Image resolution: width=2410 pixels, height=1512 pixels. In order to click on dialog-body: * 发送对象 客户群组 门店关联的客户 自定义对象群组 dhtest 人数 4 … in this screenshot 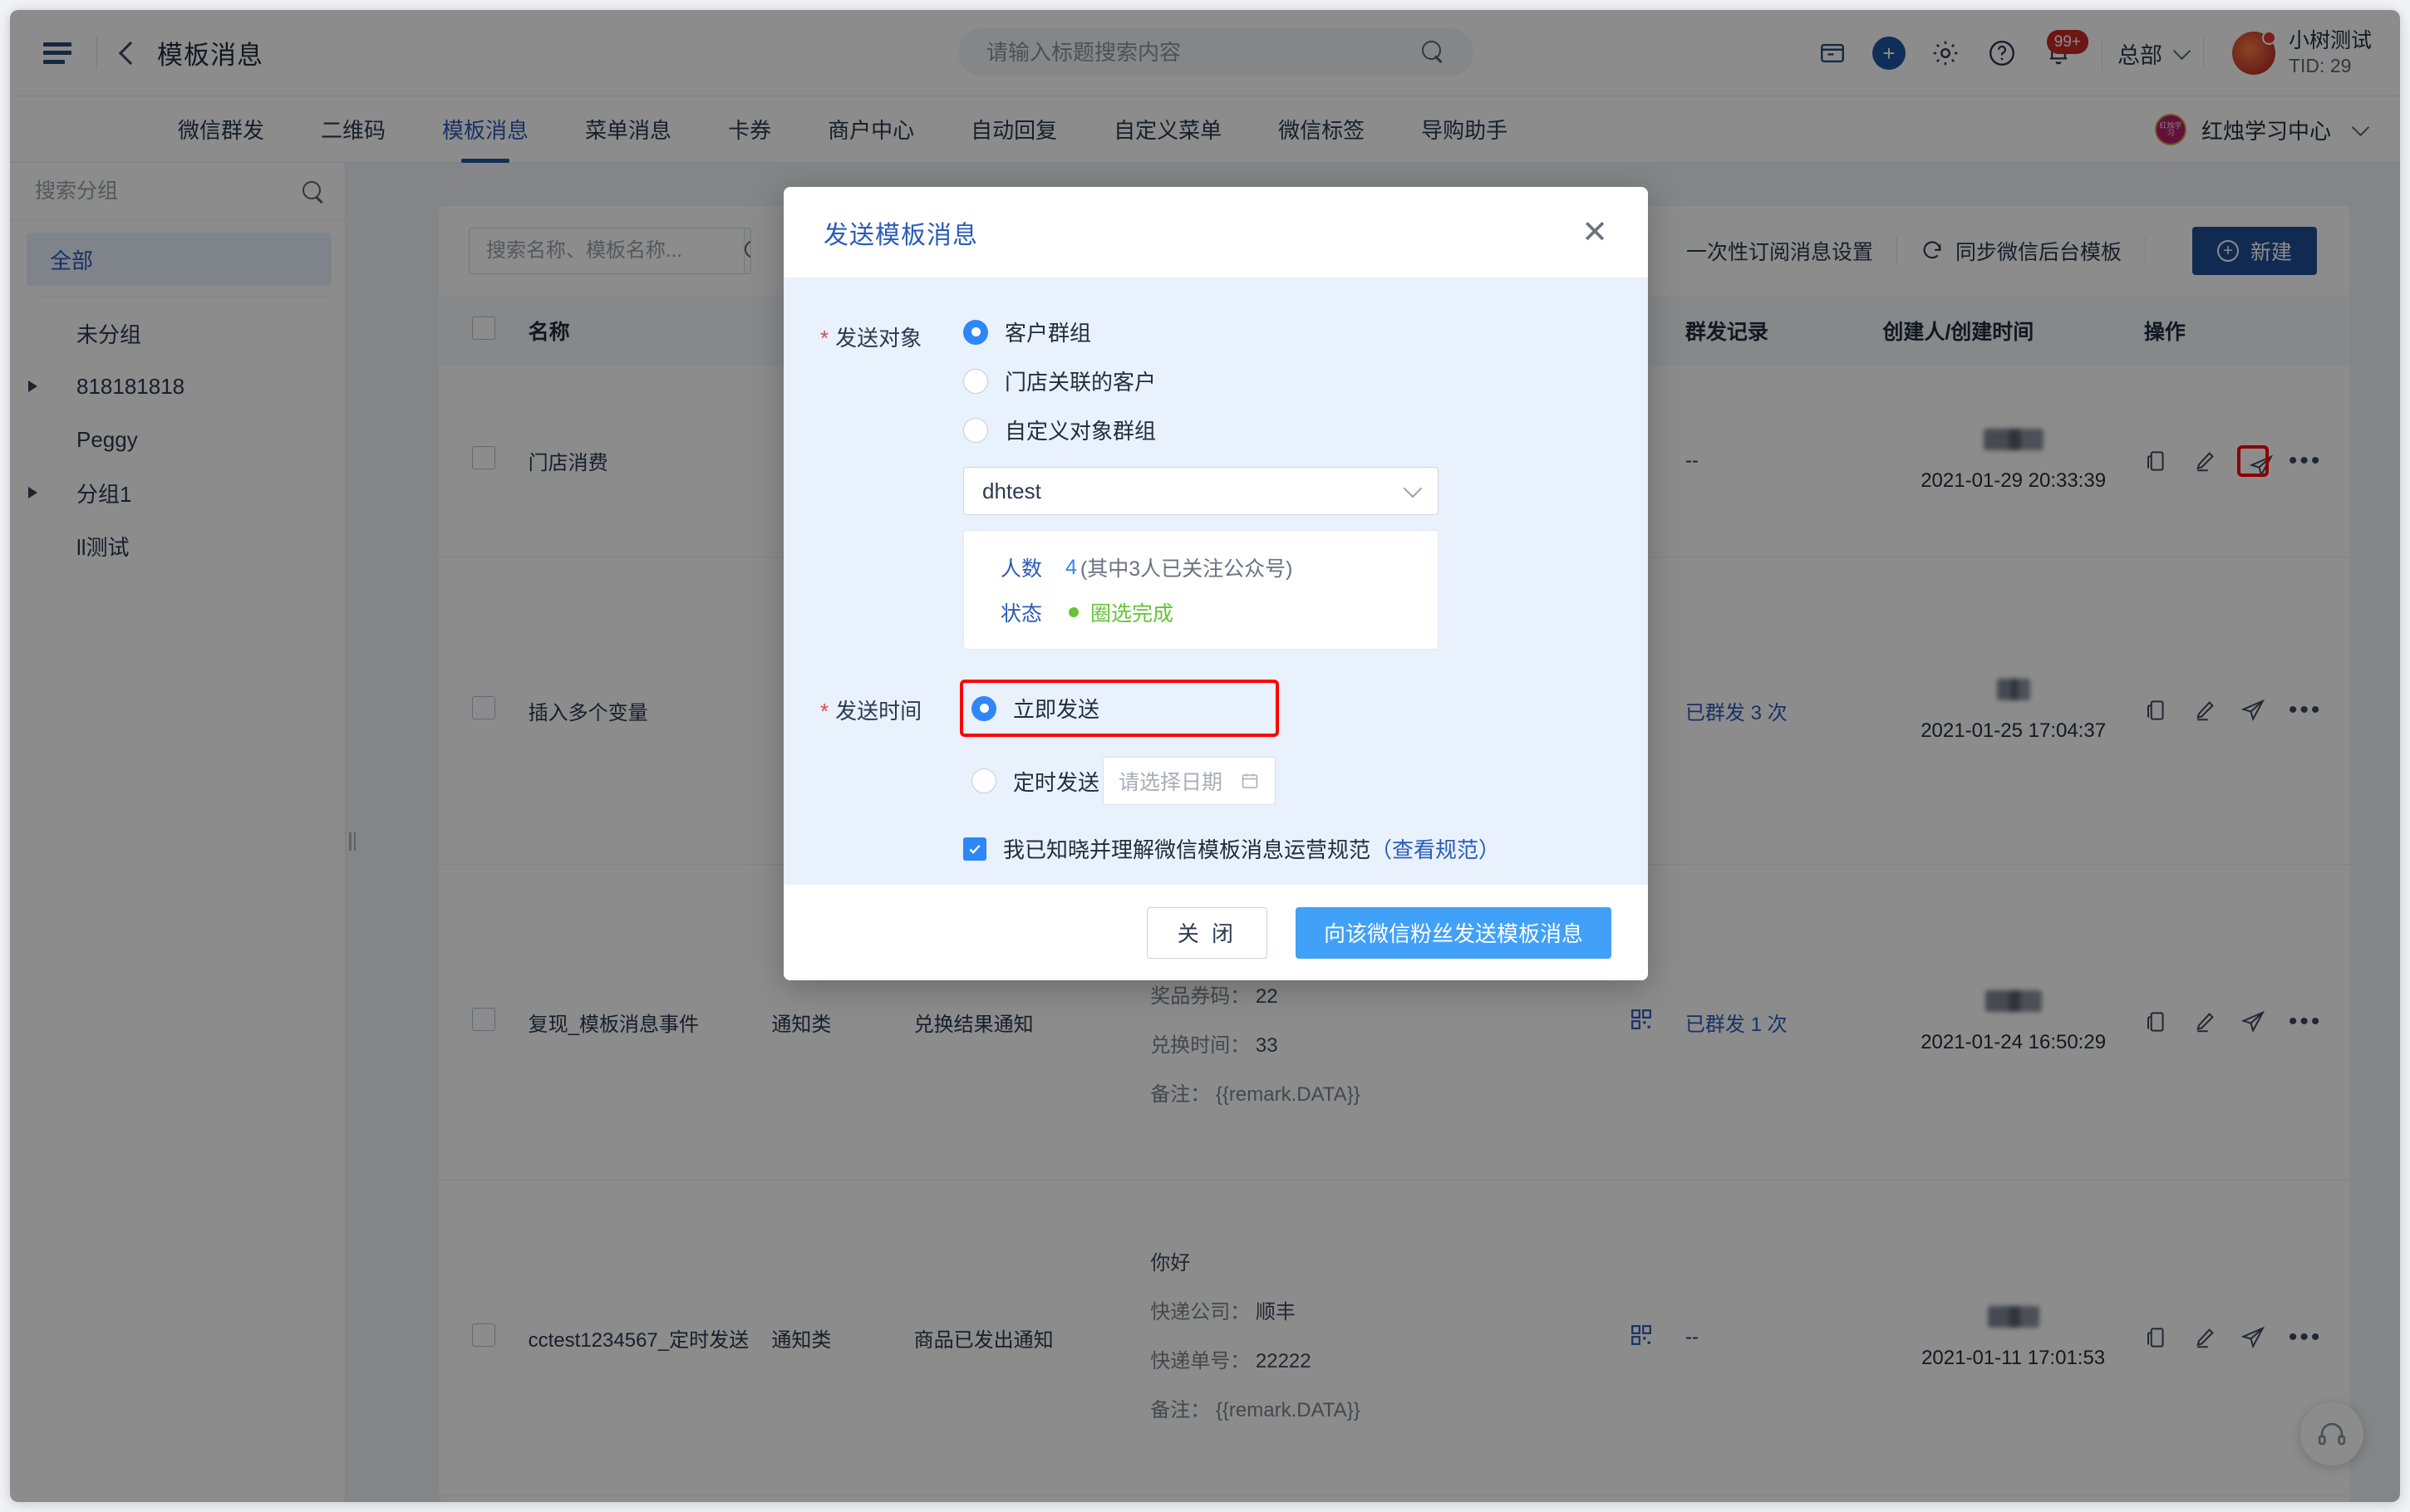, I will do `click(1216, 581)`.